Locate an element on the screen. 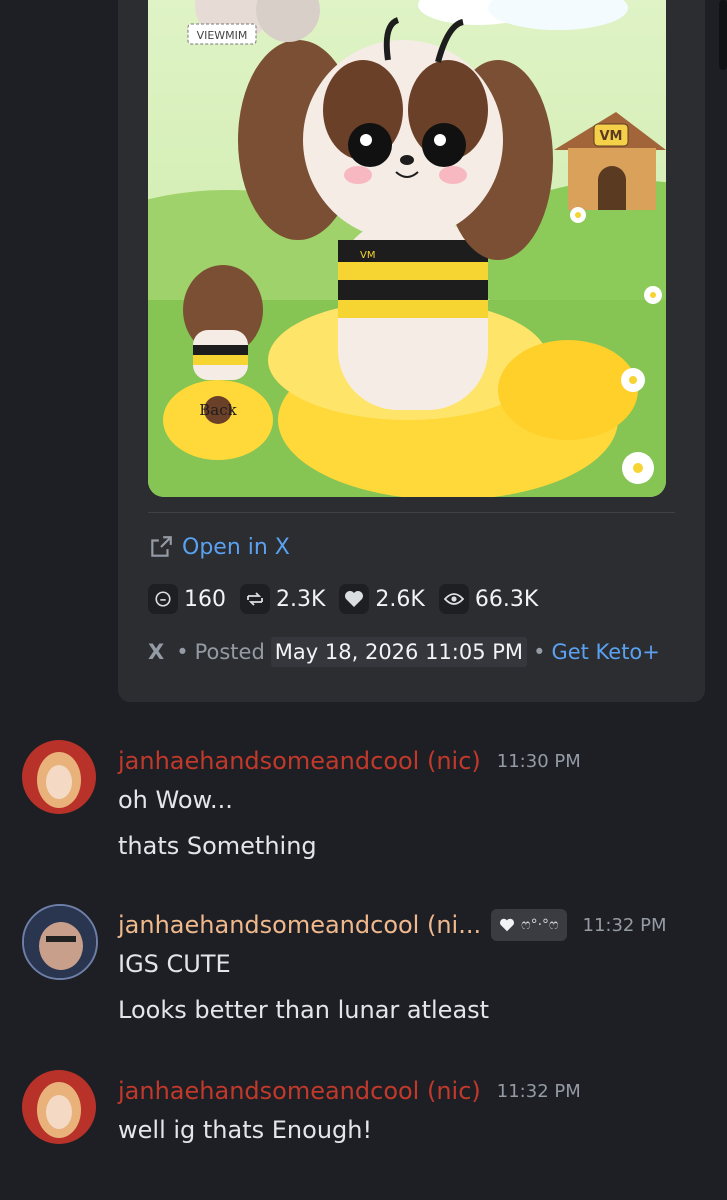 The width and height of the screenshot is (727, 1200). reply-count: 160 is located at coordinates (205, 599).